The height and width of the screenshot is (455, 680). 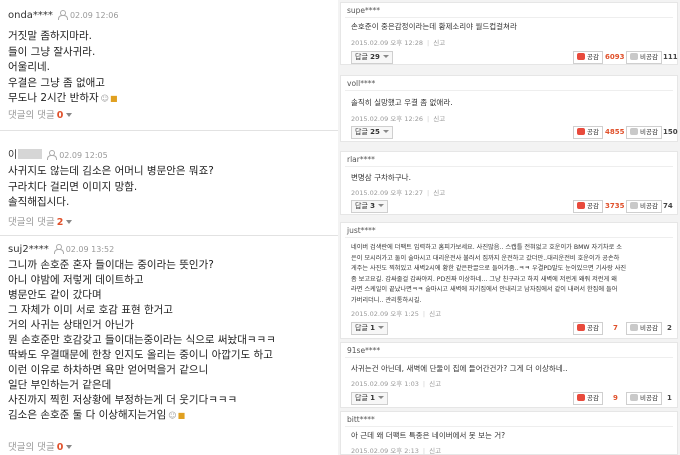 What do you see at coordinates (615, 398) in the screenshot?
I see `like-count: 9` at bounding box center [615, 398].